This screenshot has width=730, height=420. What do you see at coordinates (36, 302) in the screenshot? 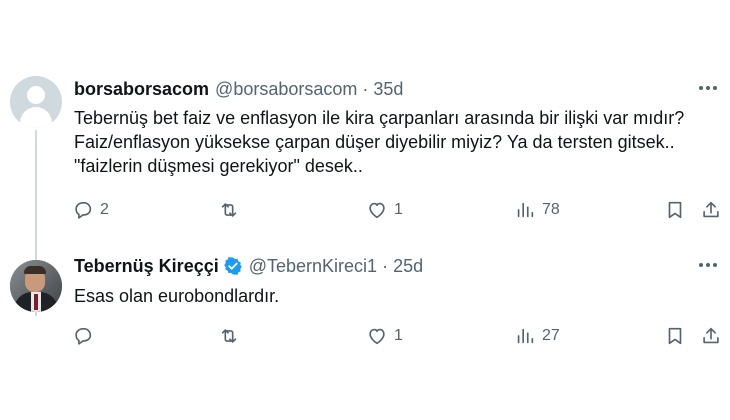
I see `avatar-photo-tie` at bounding box center [36, 302].